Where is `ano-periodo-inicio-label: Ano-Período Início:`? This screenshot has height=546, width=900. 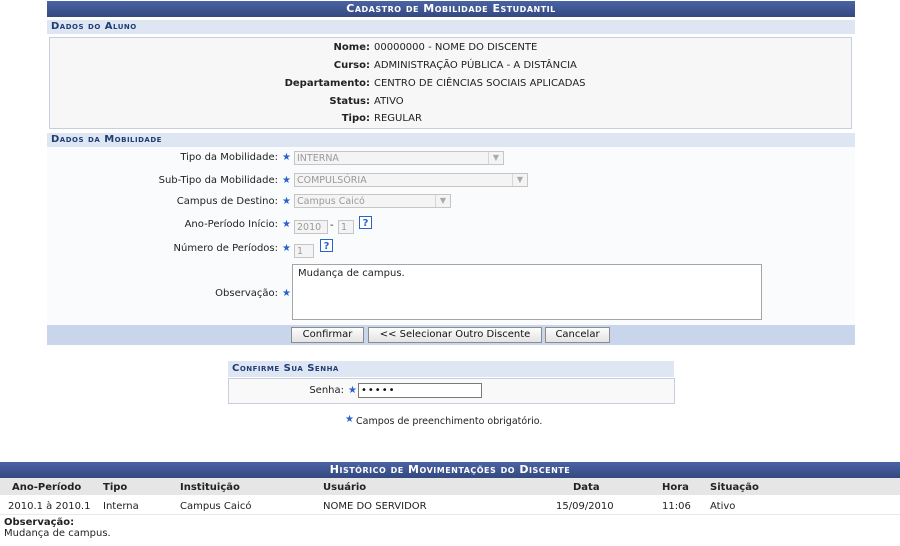
ano-periodo-inicio-label: Ano-Período Início: is located at coordinates (231, 224).